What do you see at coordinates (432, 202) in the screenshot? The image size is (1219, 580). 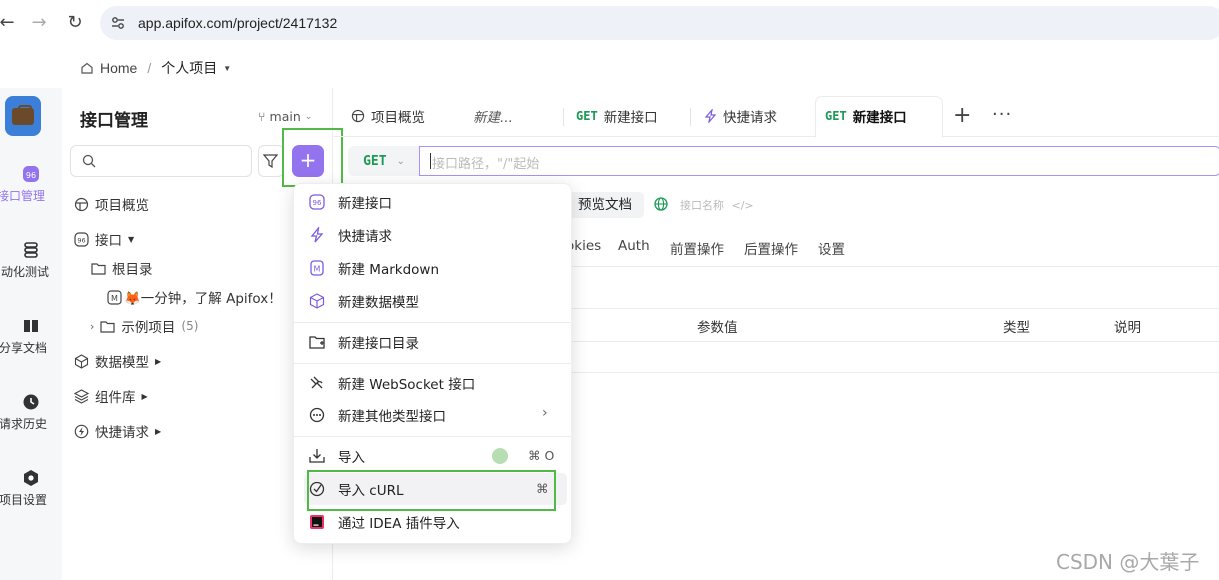 I see `menu-new-api: 96 新建接口` at bounding box center [432, 202].